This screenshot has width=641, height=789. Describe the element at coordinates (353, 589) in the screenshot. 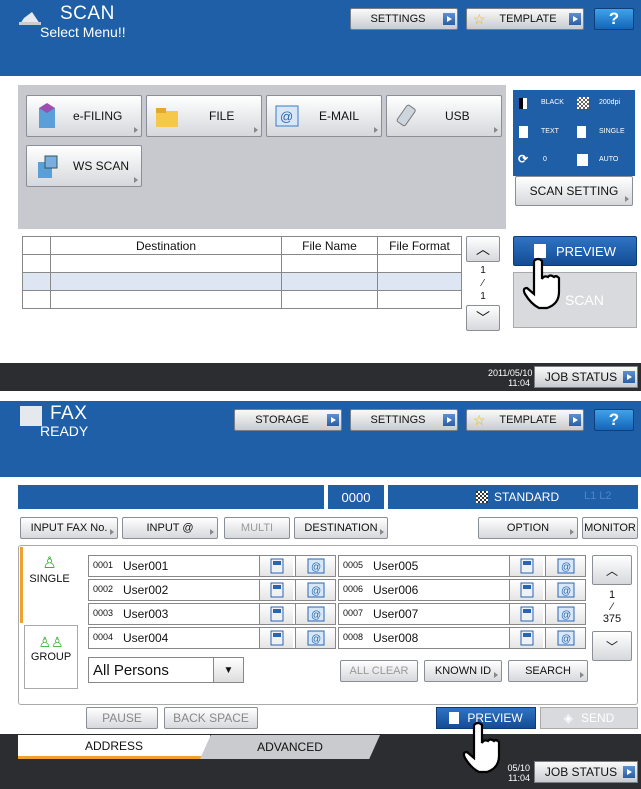

I see `user-number: 0006` at that location.